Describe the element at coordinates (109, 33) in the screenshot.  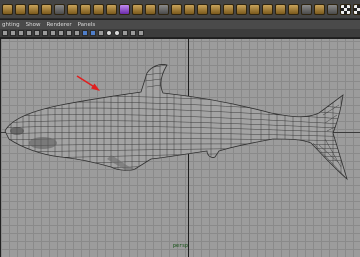
I see `lighting-icon` at that location.